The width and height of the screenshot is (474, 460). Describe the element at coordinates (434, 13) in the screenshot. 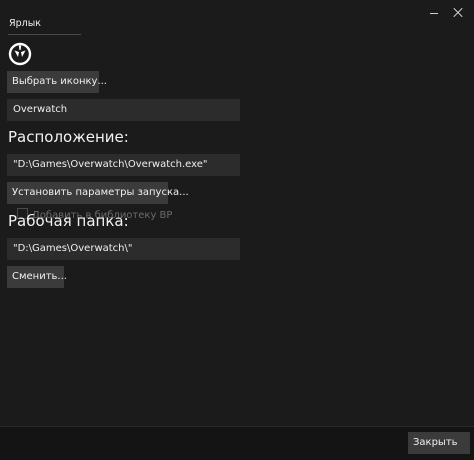

I see `minimize-icon` at that location.